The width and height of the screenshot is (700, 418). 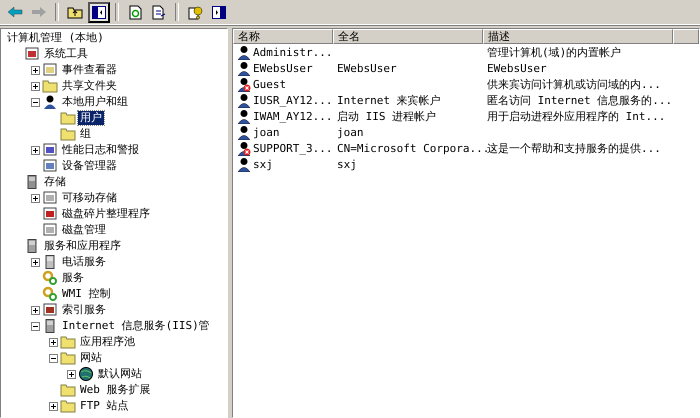 What do you see at coordinates (263, 164) in the screenshot?
I see `user-name: sxj` at bounding box center [263, 164].